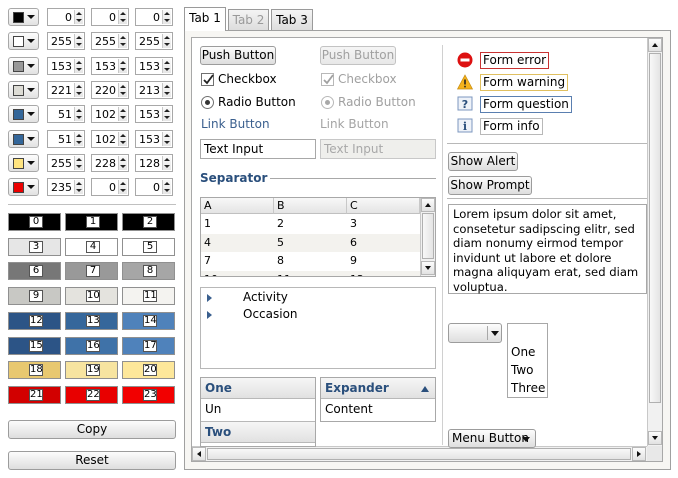 Image resolution: width=678 pixels, height=478 pixels. I want to click on palette-swatch: 18, so click(34, 370).